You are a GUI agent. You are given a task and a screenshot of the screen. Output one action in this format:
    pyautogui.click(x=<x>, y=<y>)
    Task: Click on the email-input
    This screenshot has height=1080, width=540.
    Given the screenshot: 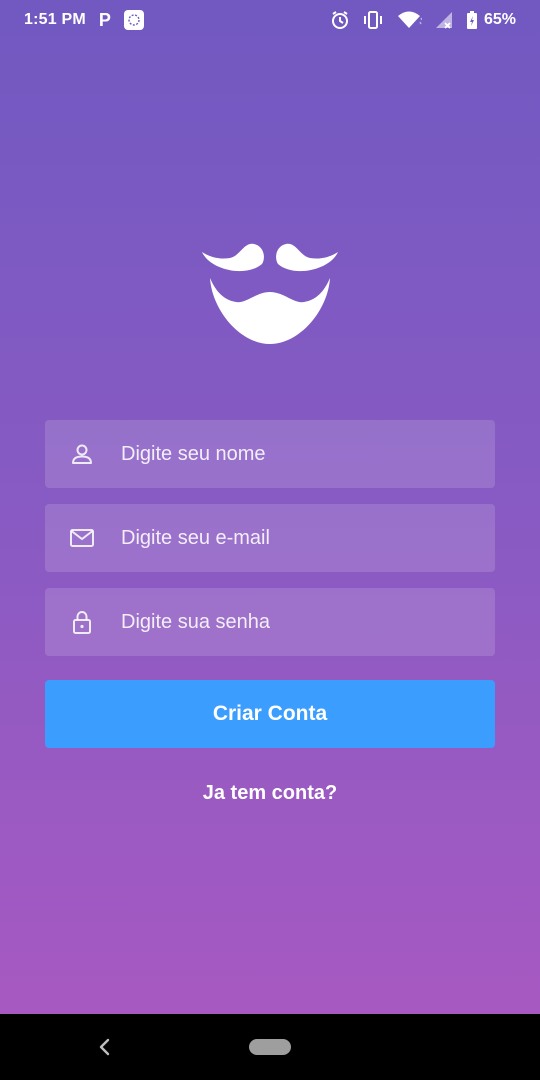 What is the action you would take?
    pyautogui.click(x=301, y=538)
    